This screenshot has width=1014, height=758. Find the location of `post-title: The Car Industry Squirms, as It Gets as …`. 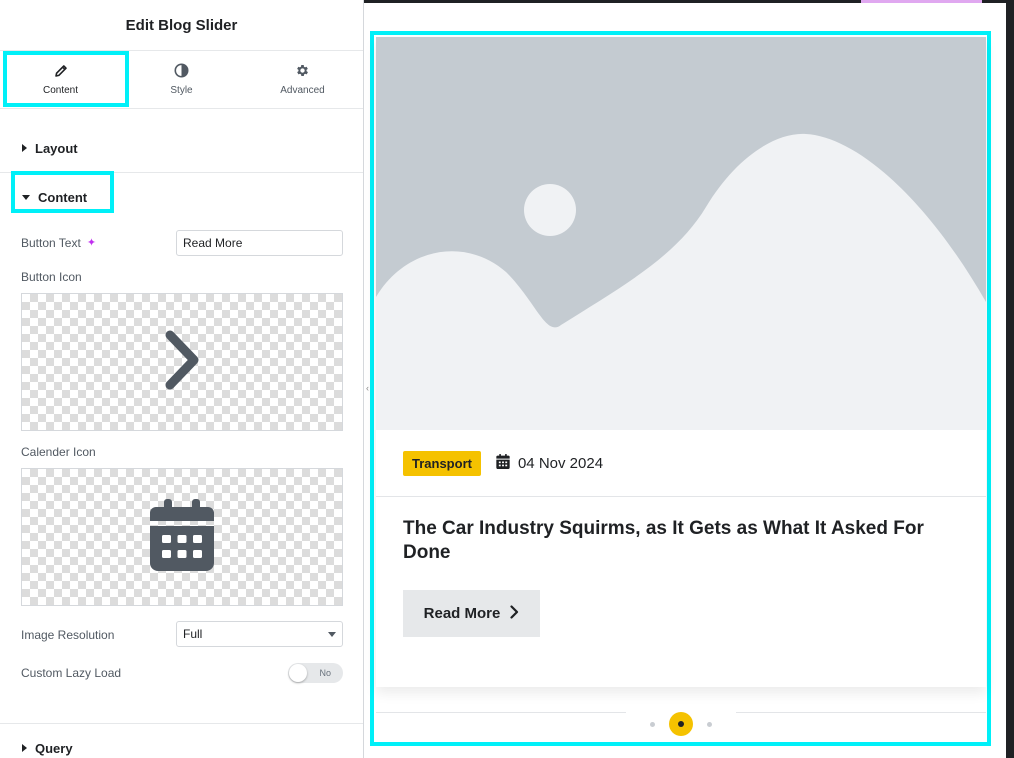

post-title: The Car Industry Squirms, as It Gets as … is located at coordinates (673, 541).